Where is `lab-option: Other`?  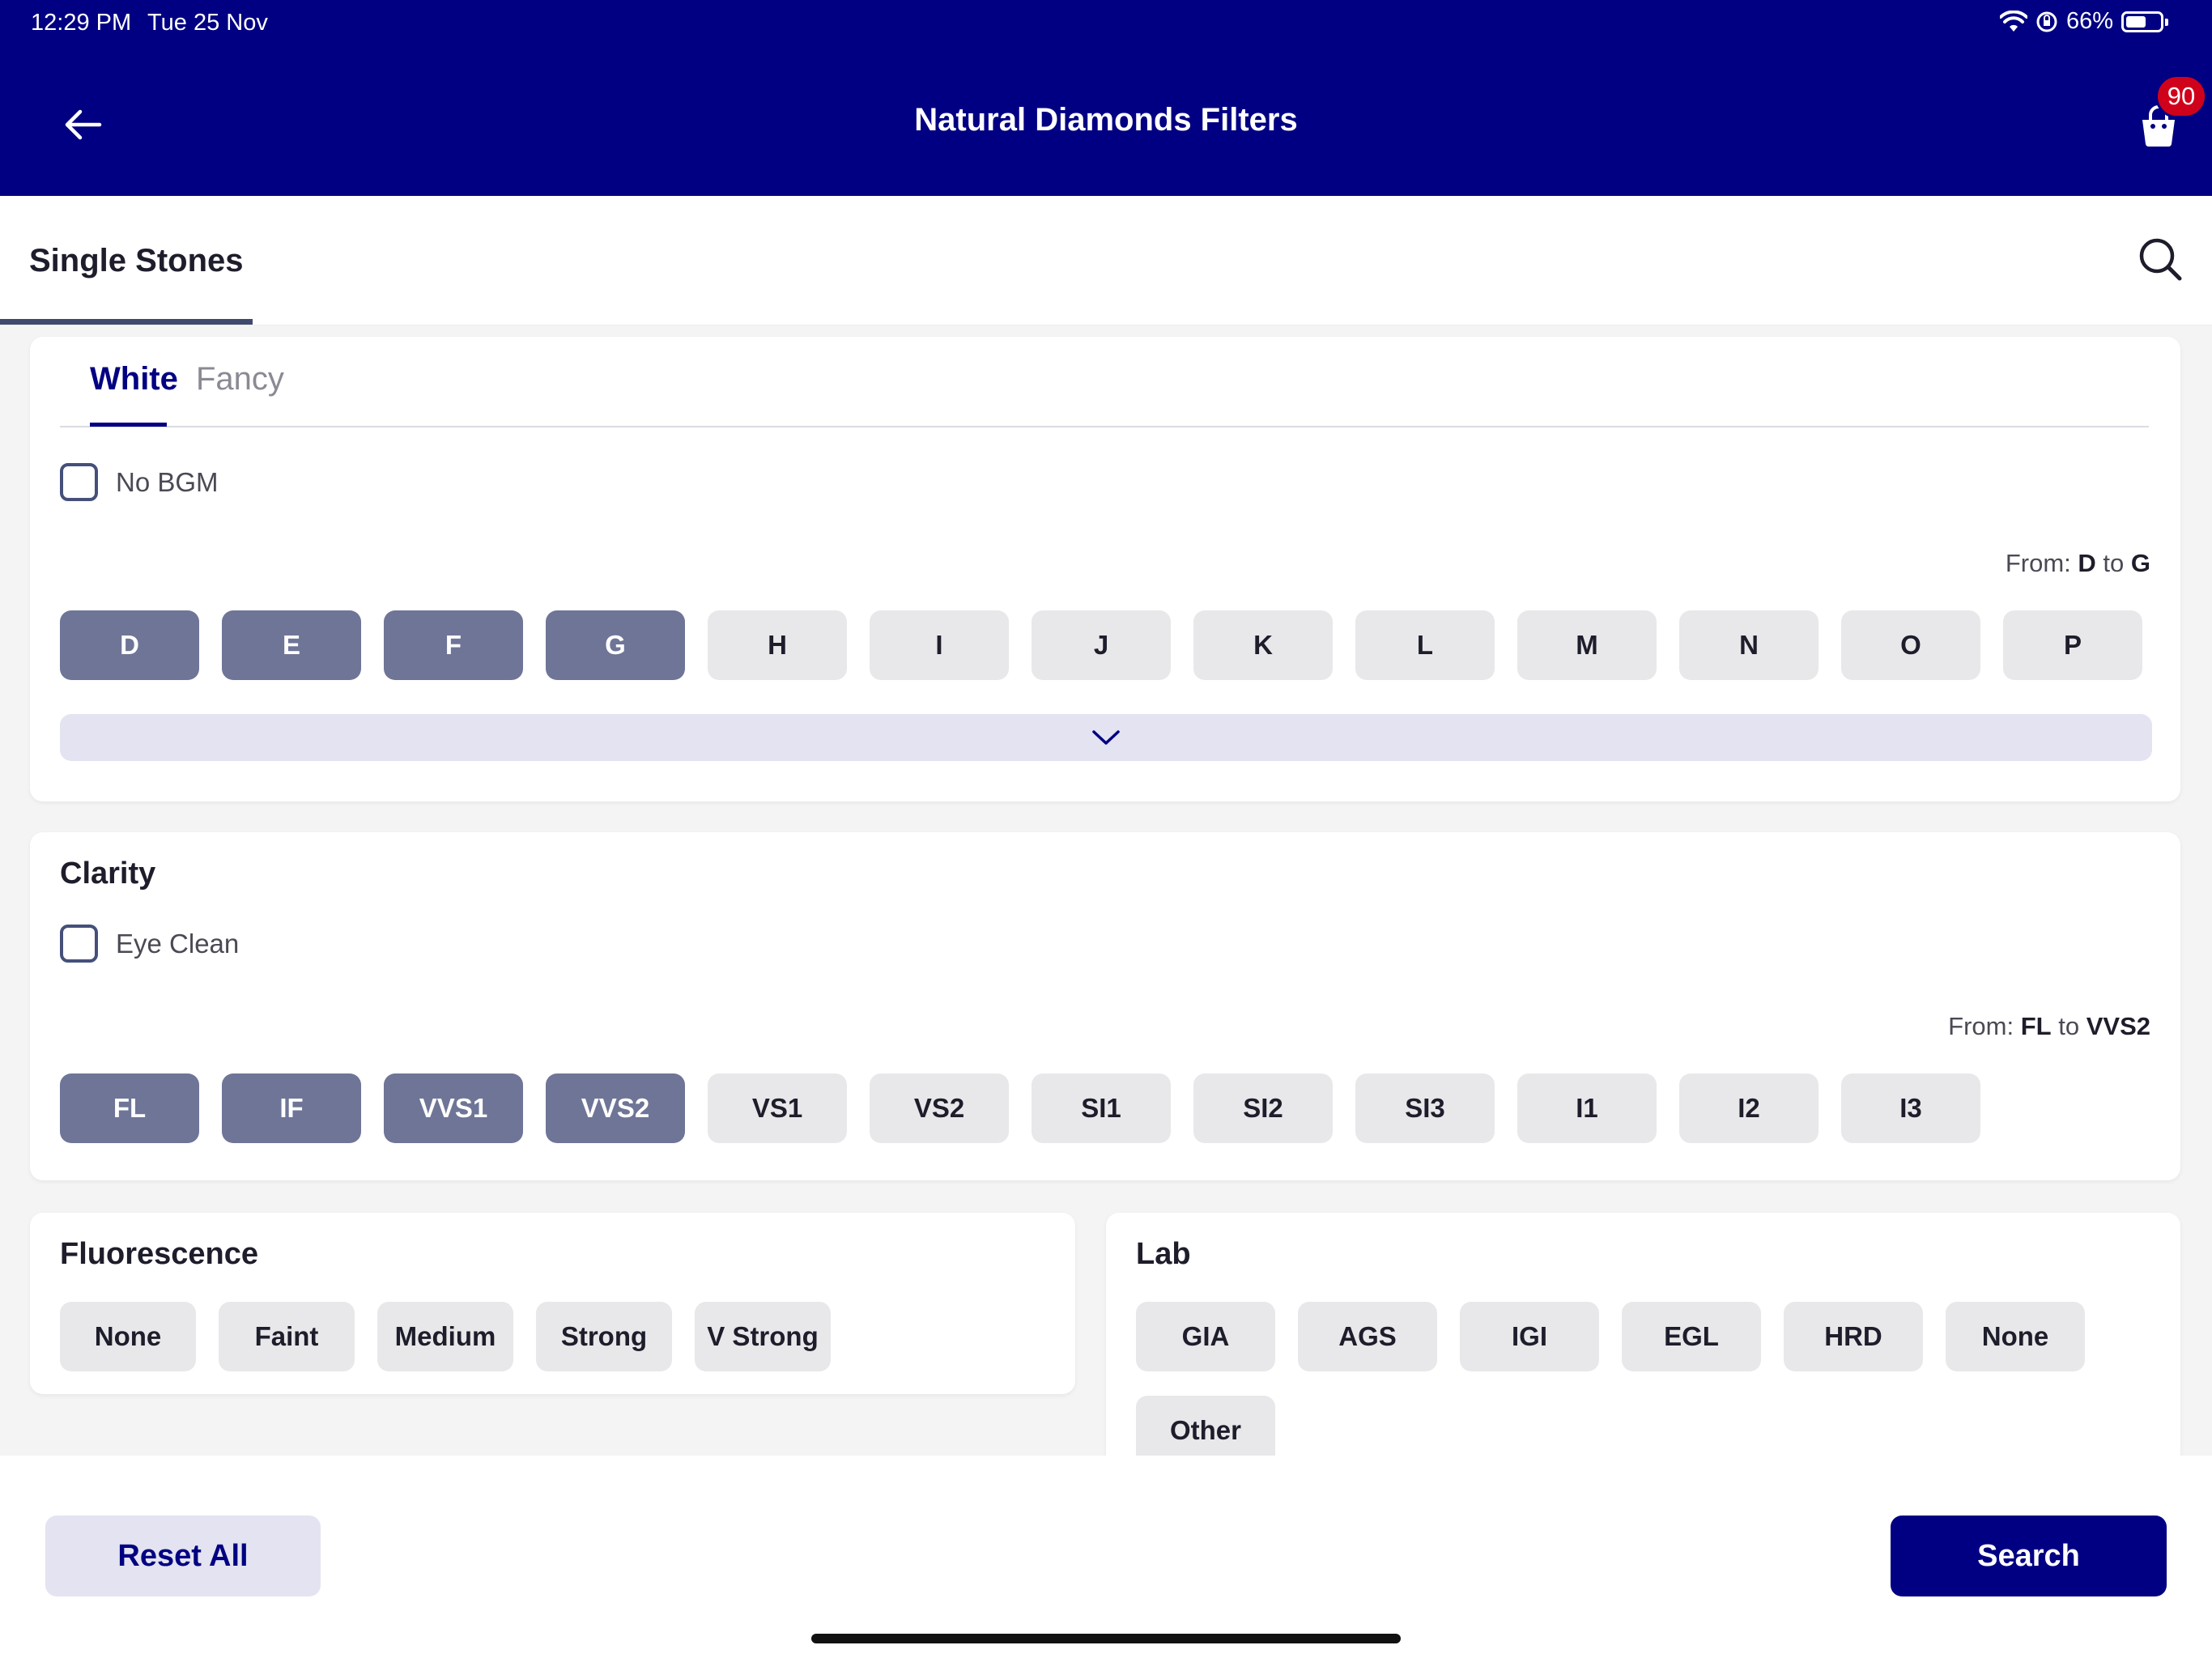
lab-option: Other is located at coordinates (1205, 1426).